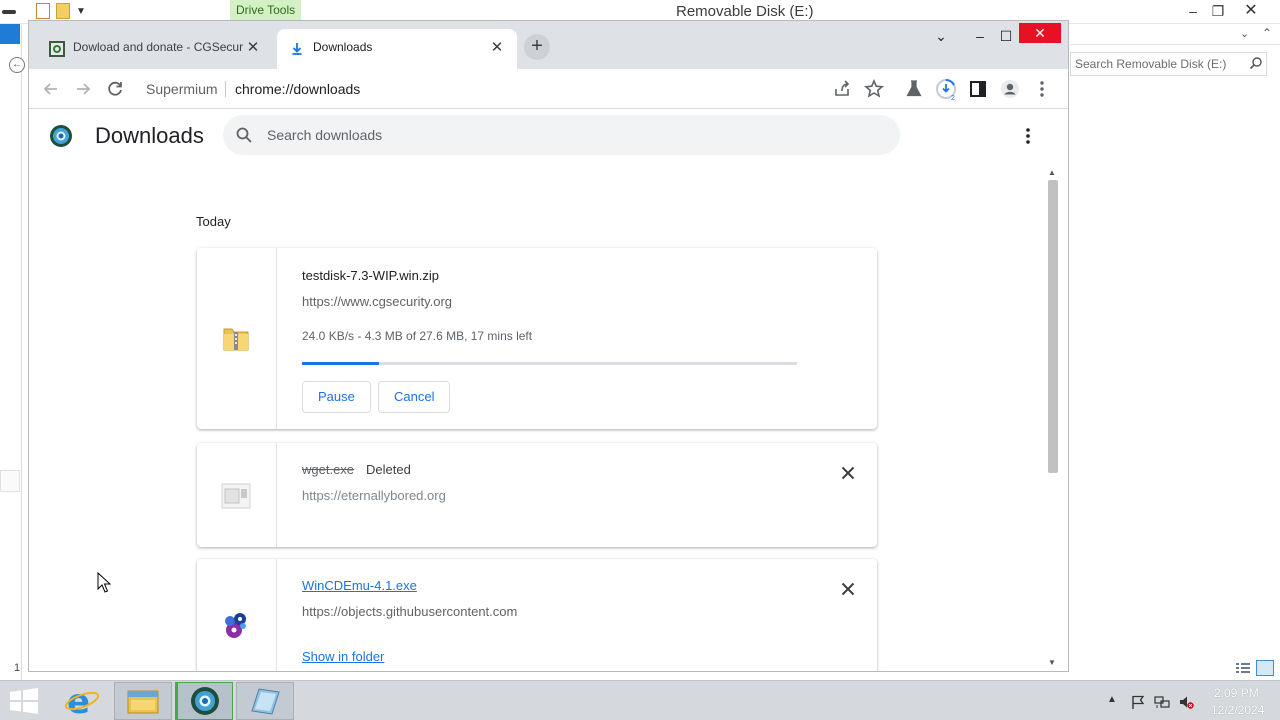  Describe the element at coordinates (874, 89) in the screenshot. I see `bookmark-star-icon` at that location.